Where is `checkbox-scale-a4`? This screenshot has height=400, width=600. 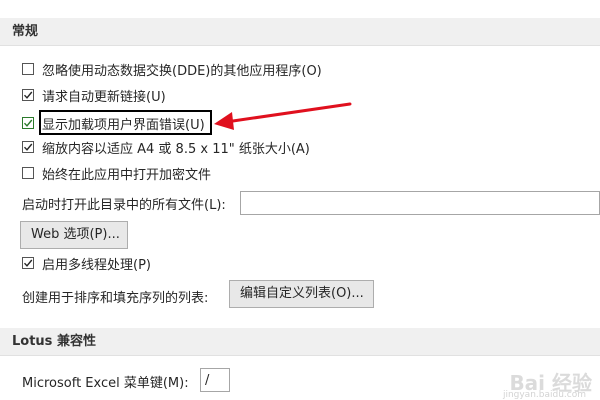
checkbox-scale-a4 is located at coordinates (28, 147).